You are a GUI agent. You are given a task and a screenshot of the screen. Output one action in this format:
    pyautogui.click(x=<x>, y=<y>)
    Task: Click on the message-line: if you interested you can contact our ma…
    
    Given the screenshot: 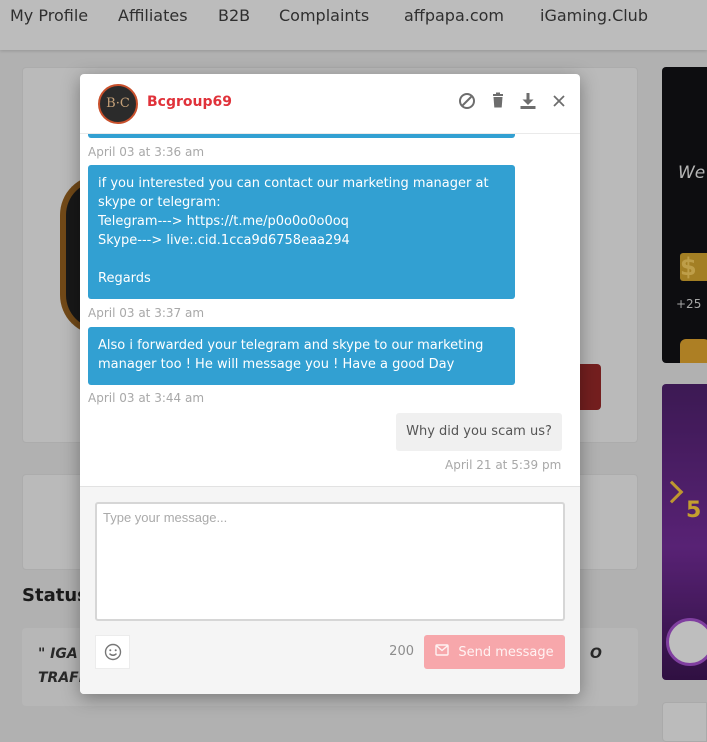 What is the action you would take?
    pyautogui.click(x=293, y=183)
    